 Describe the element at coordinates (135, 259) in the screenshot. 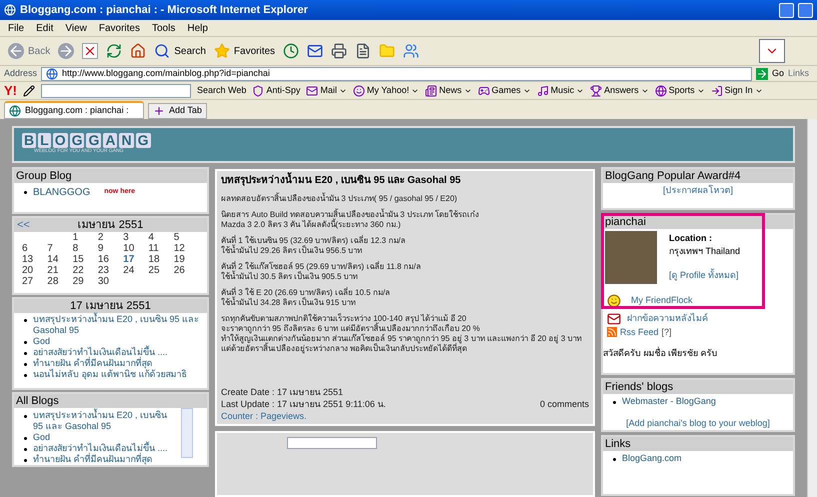

I see `calendar-day: 17` at that location.